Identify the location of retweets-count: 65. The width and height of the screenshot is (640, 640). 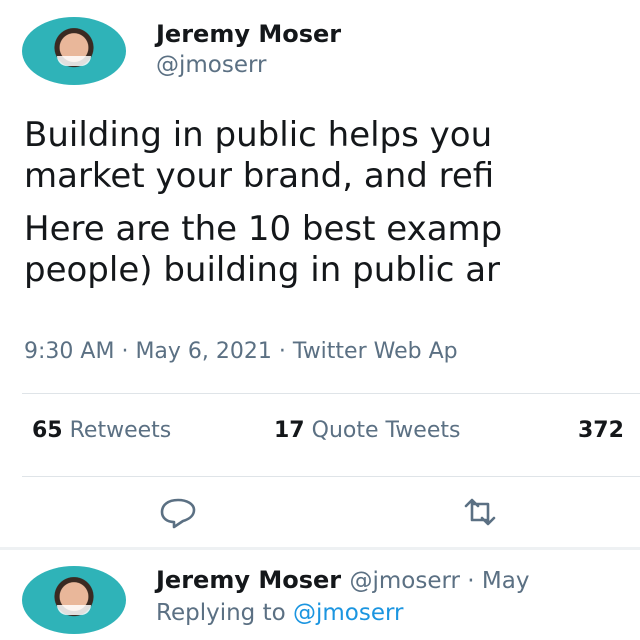
(47, 430).